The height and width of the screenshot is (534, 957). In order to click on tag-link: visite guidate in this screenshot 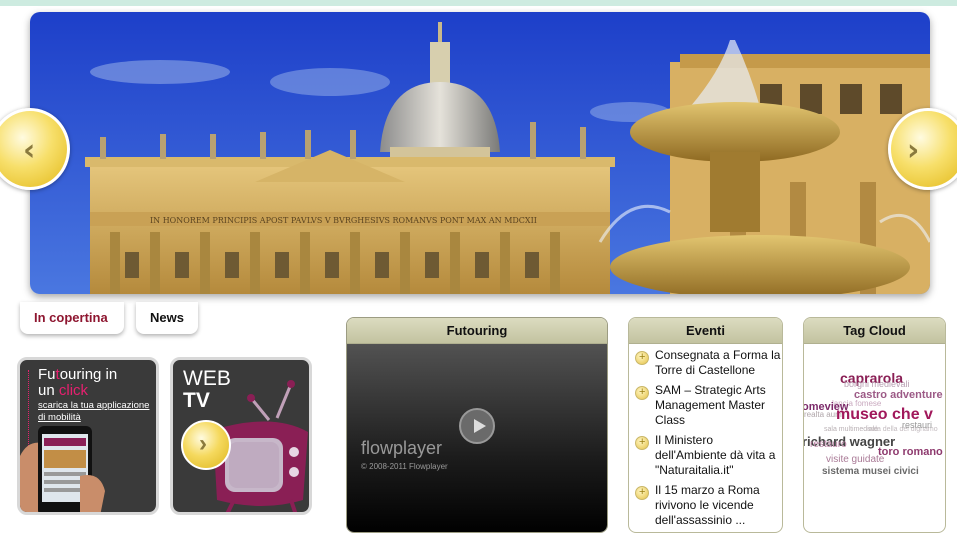, I will do `click(855, 459)`.